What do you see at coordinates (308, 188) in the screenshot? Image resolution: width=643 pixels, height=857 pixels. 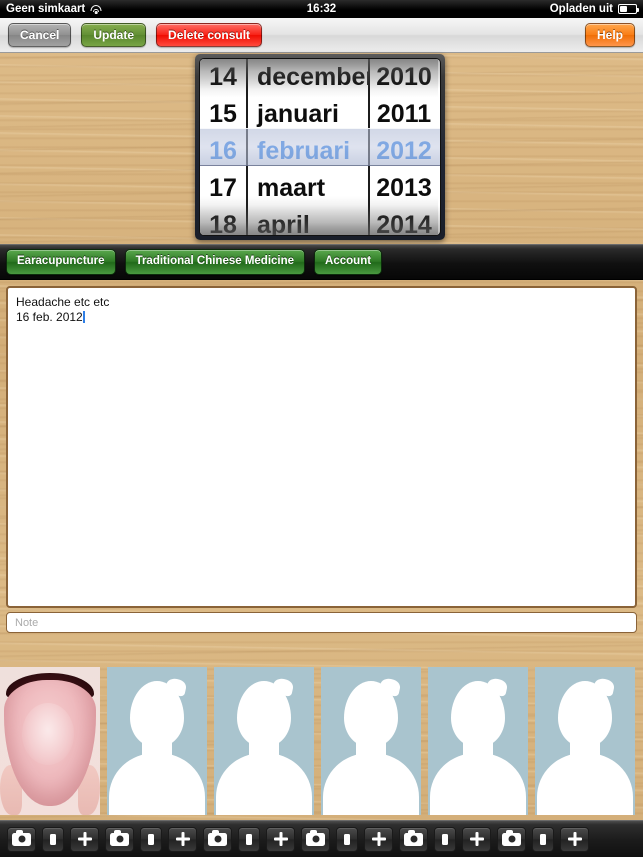 I see `month-option: maart` at bounding box center [308, 188].